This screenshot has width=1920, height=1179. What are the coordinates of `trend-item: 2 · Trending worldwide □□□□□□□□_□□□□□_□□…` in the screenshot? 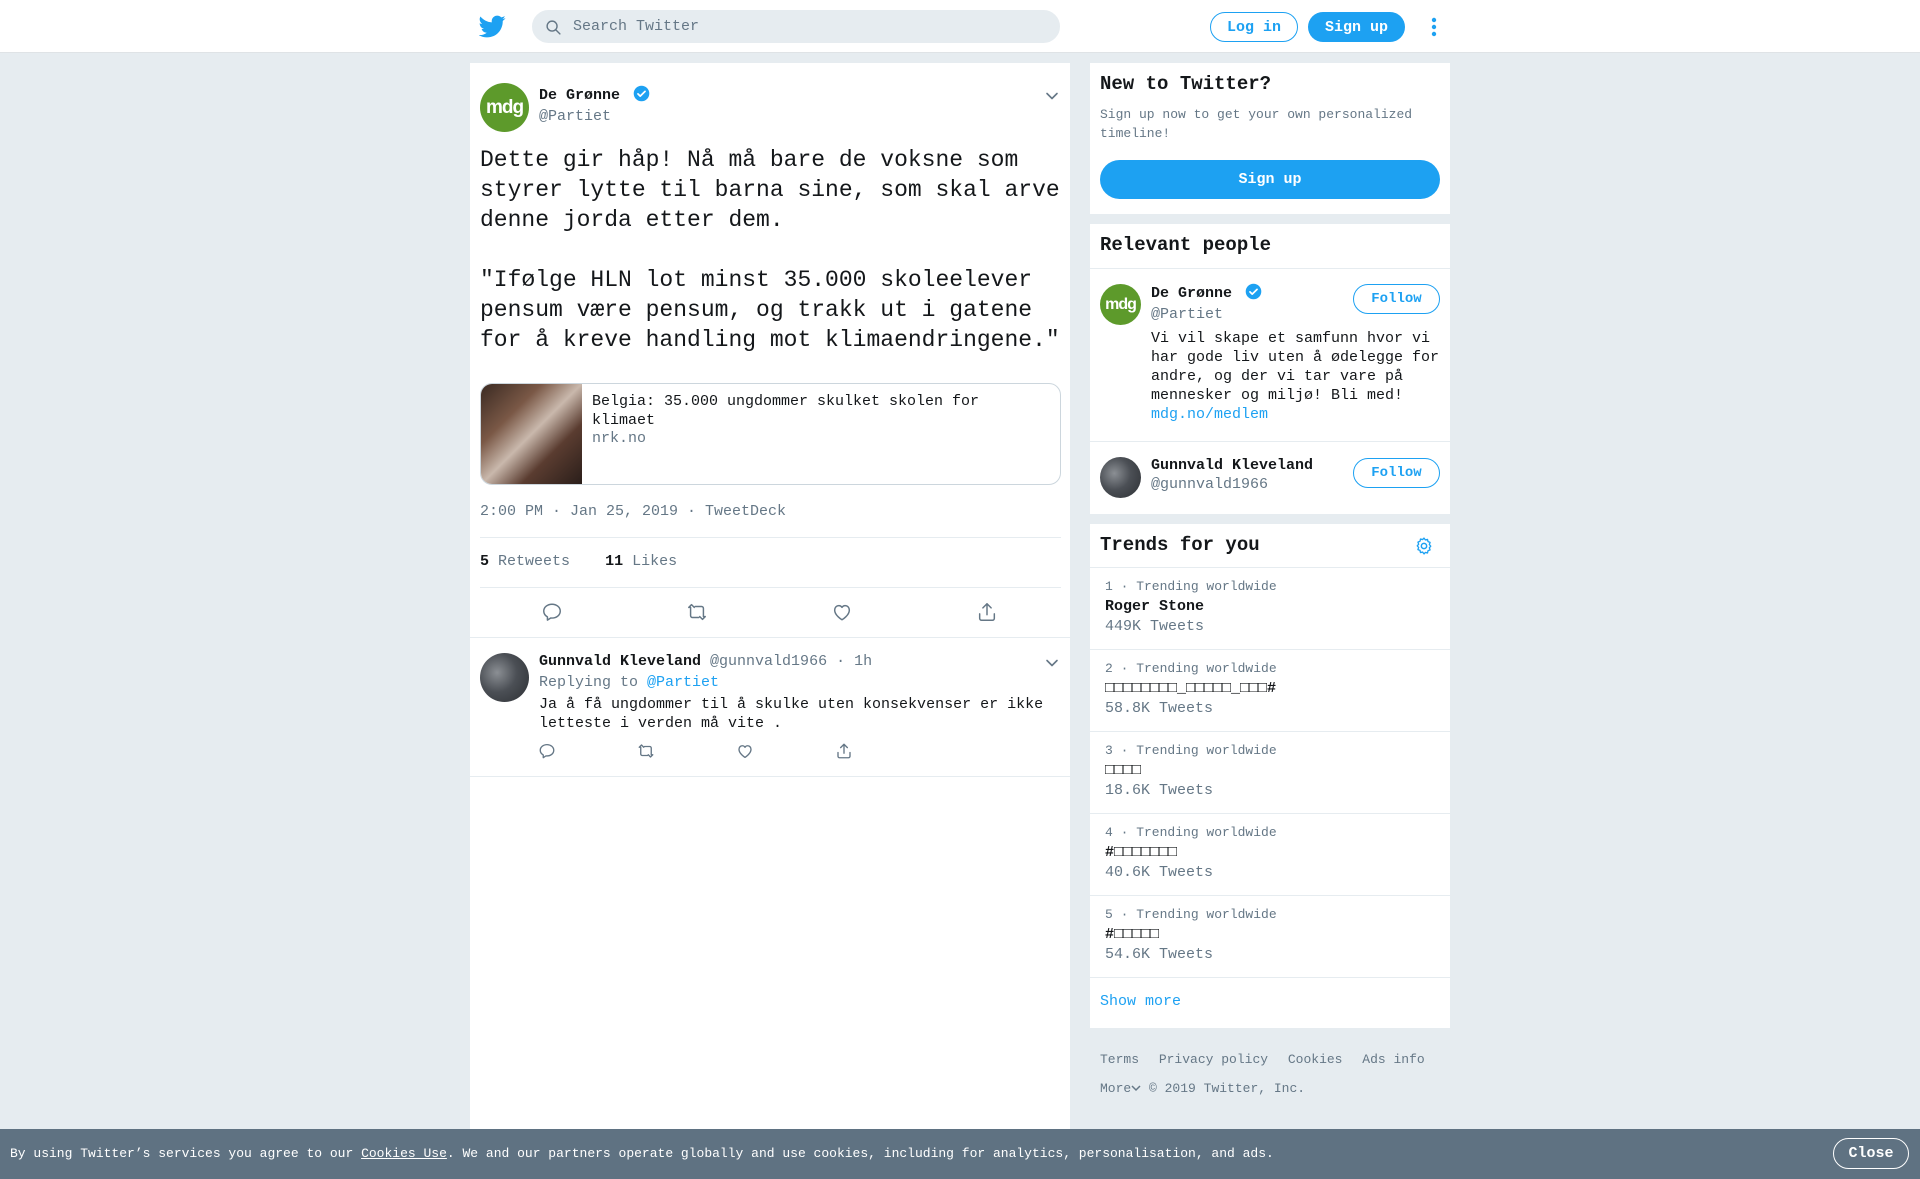 It's located at (1270, 690).